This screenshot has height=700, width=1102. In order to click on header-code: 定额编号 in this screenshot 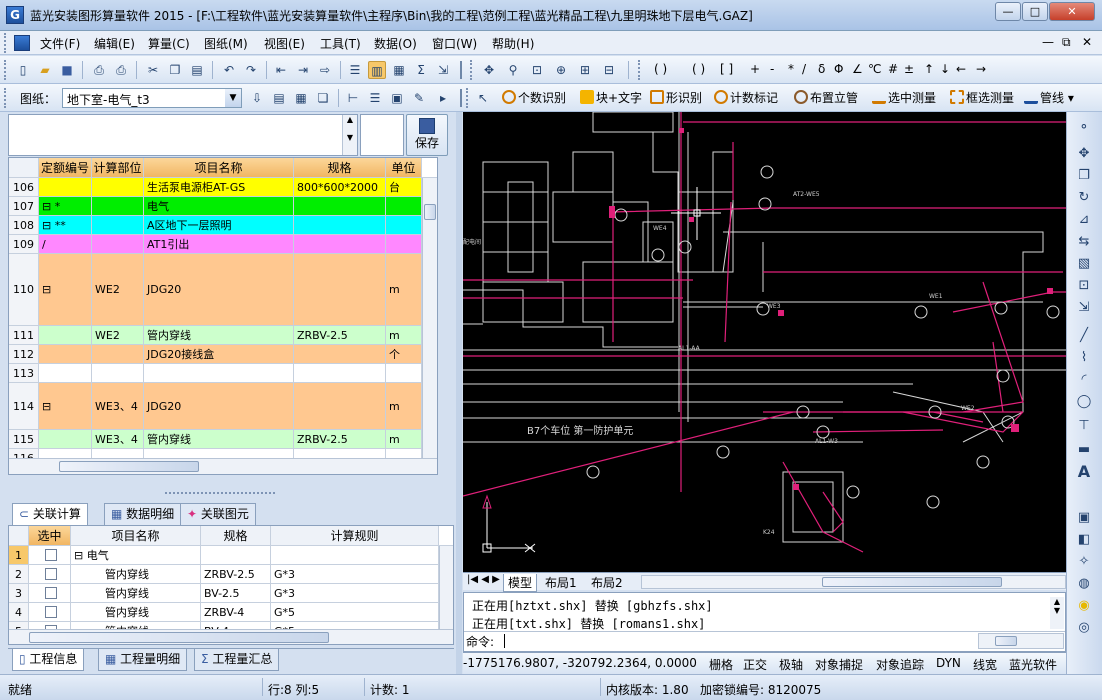, I will do `click(65, 167)`.